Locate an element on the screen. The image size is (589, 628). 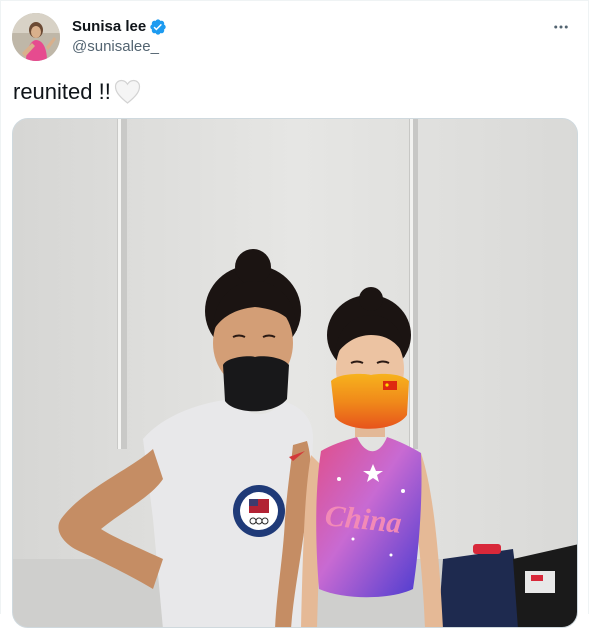
name-row: Sunisa lee is located at coordinates (119, 27).